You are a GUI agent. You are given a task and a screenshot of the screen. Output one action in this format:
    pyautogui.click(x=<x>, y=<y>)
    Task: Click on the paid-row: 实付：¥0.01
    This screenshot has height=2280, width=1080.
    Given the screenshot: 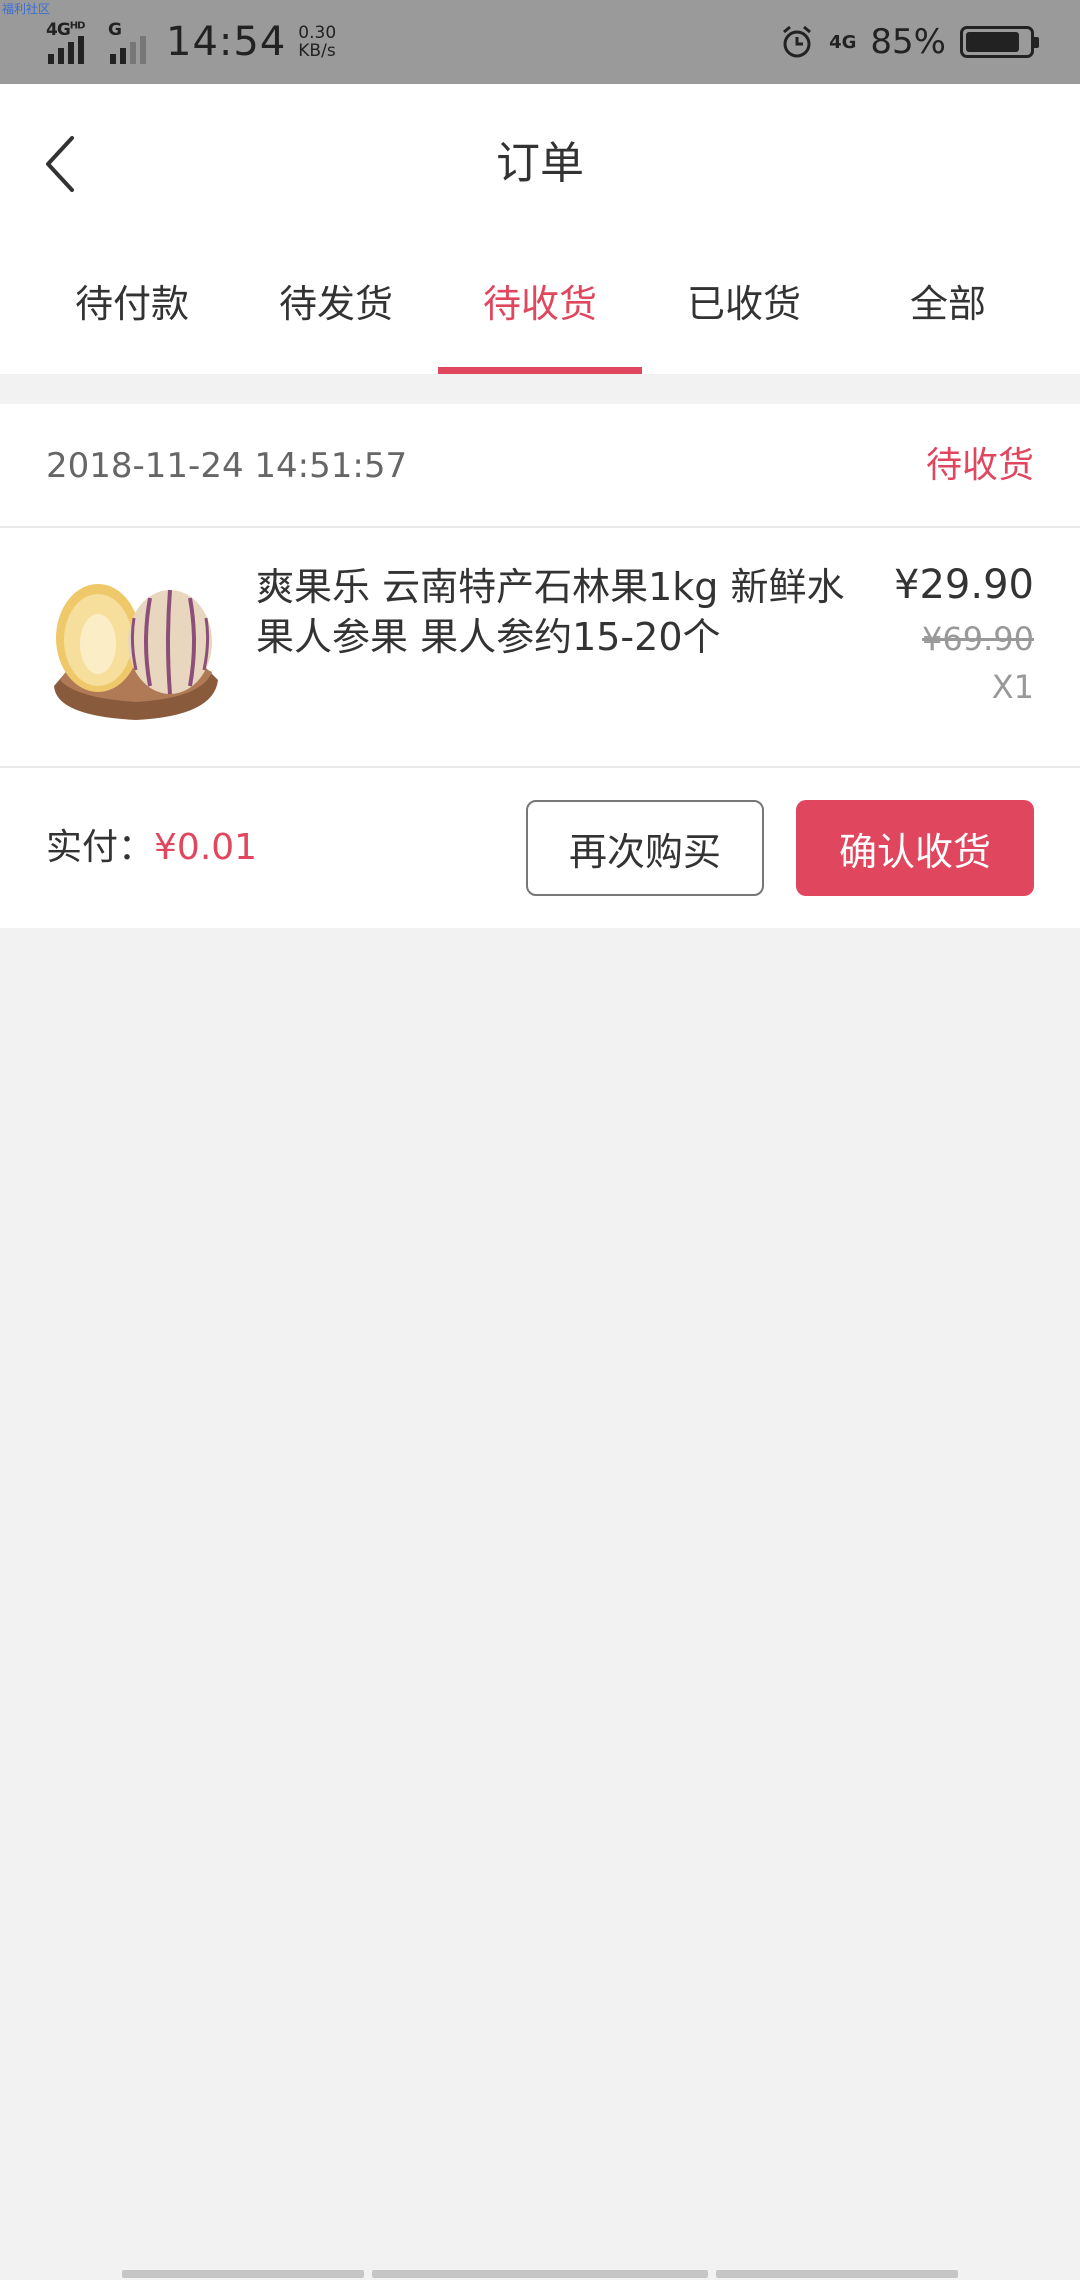 What is the action you would take?
    pyautogui.click(x=151, y=848)
    